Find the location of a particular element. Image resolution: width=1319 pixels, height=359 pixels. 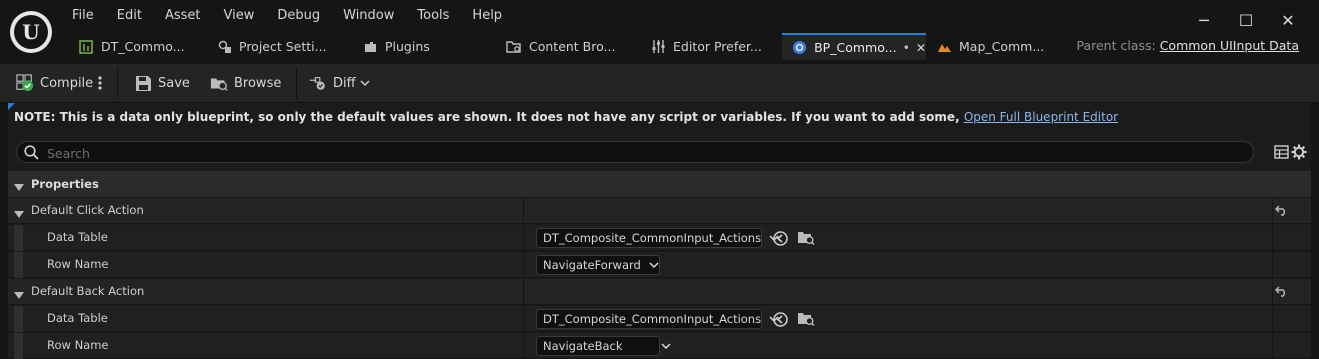

save-label: Save is located at coordinates (174, 83).